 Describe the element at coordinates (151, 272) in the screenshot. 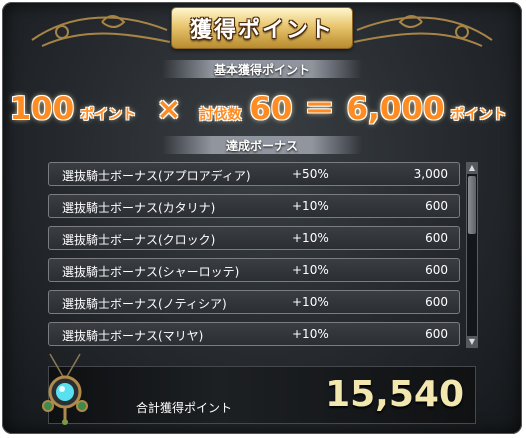

I see `bonus-name: 選抜騎士ボーナス(シャーロッテ)` at that location.